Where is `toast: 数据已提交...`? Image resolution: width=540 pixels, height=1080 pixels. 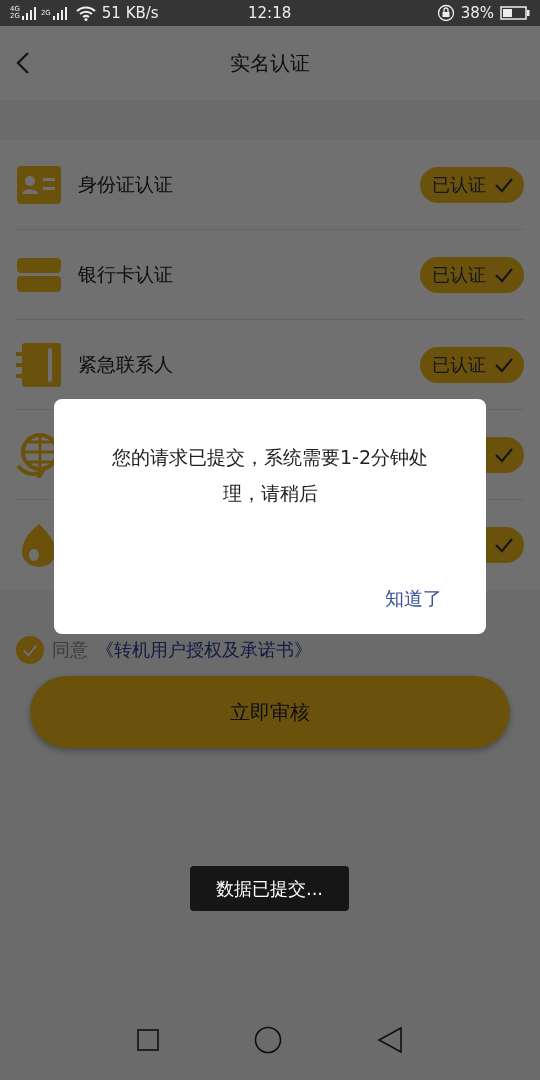
toast: 数据已提交... is located at coordinates (269, 888).